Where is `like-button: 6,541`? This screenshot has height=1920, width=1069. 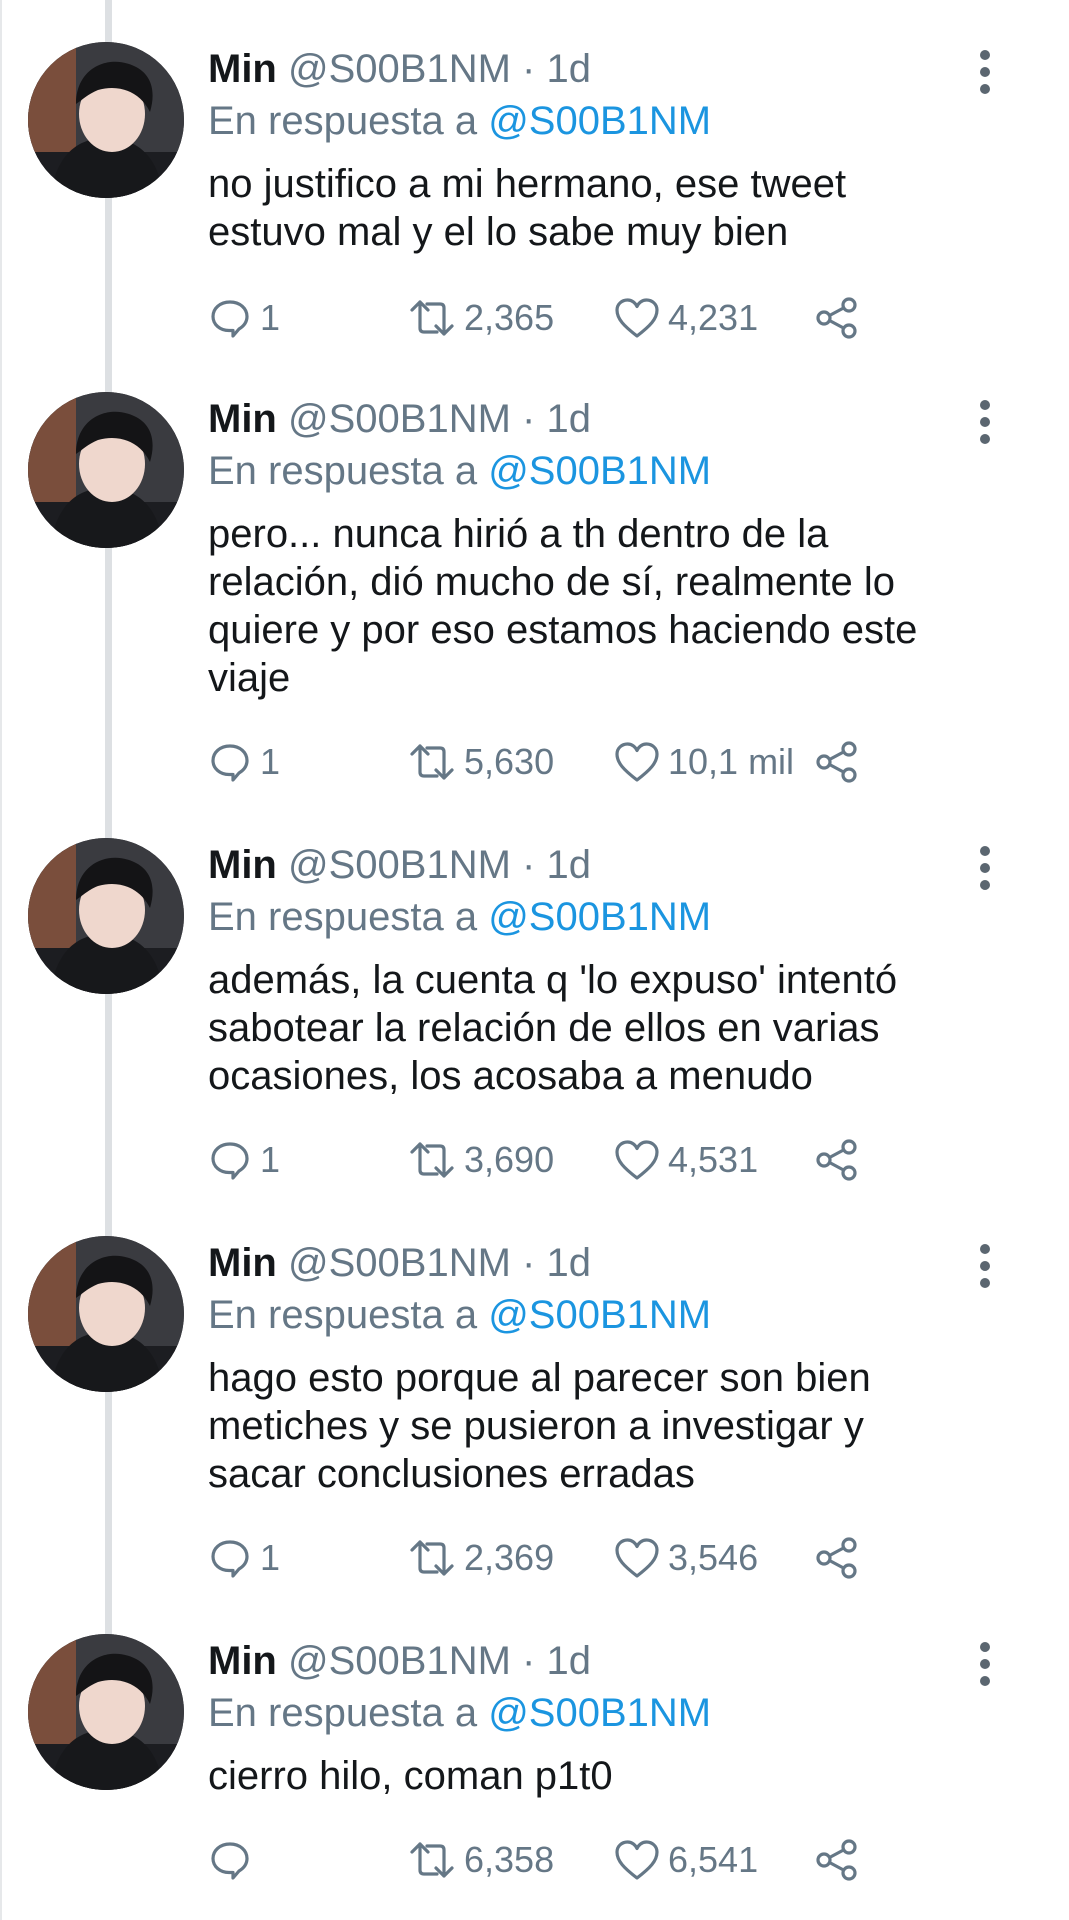
like-button: 6,541 is located at coordinates (686, 1860).